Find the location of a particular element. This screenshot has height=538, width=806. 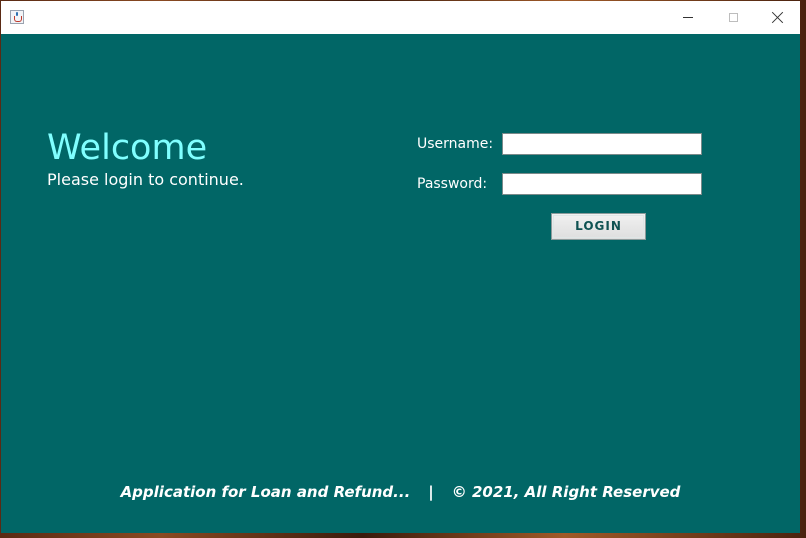

welcome-heading: Welcome is located at coordinates (127, 148).